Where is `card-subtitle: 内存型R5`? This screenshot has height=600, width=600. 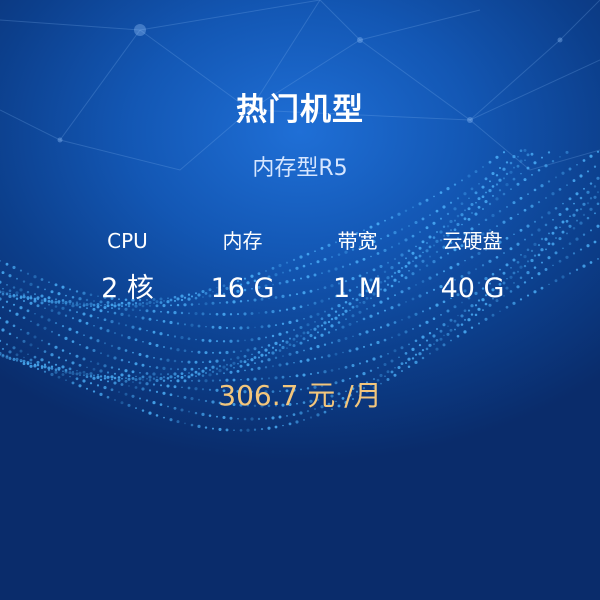 card-subtitle: 内存型R5 is located at coordinates (300, 168).